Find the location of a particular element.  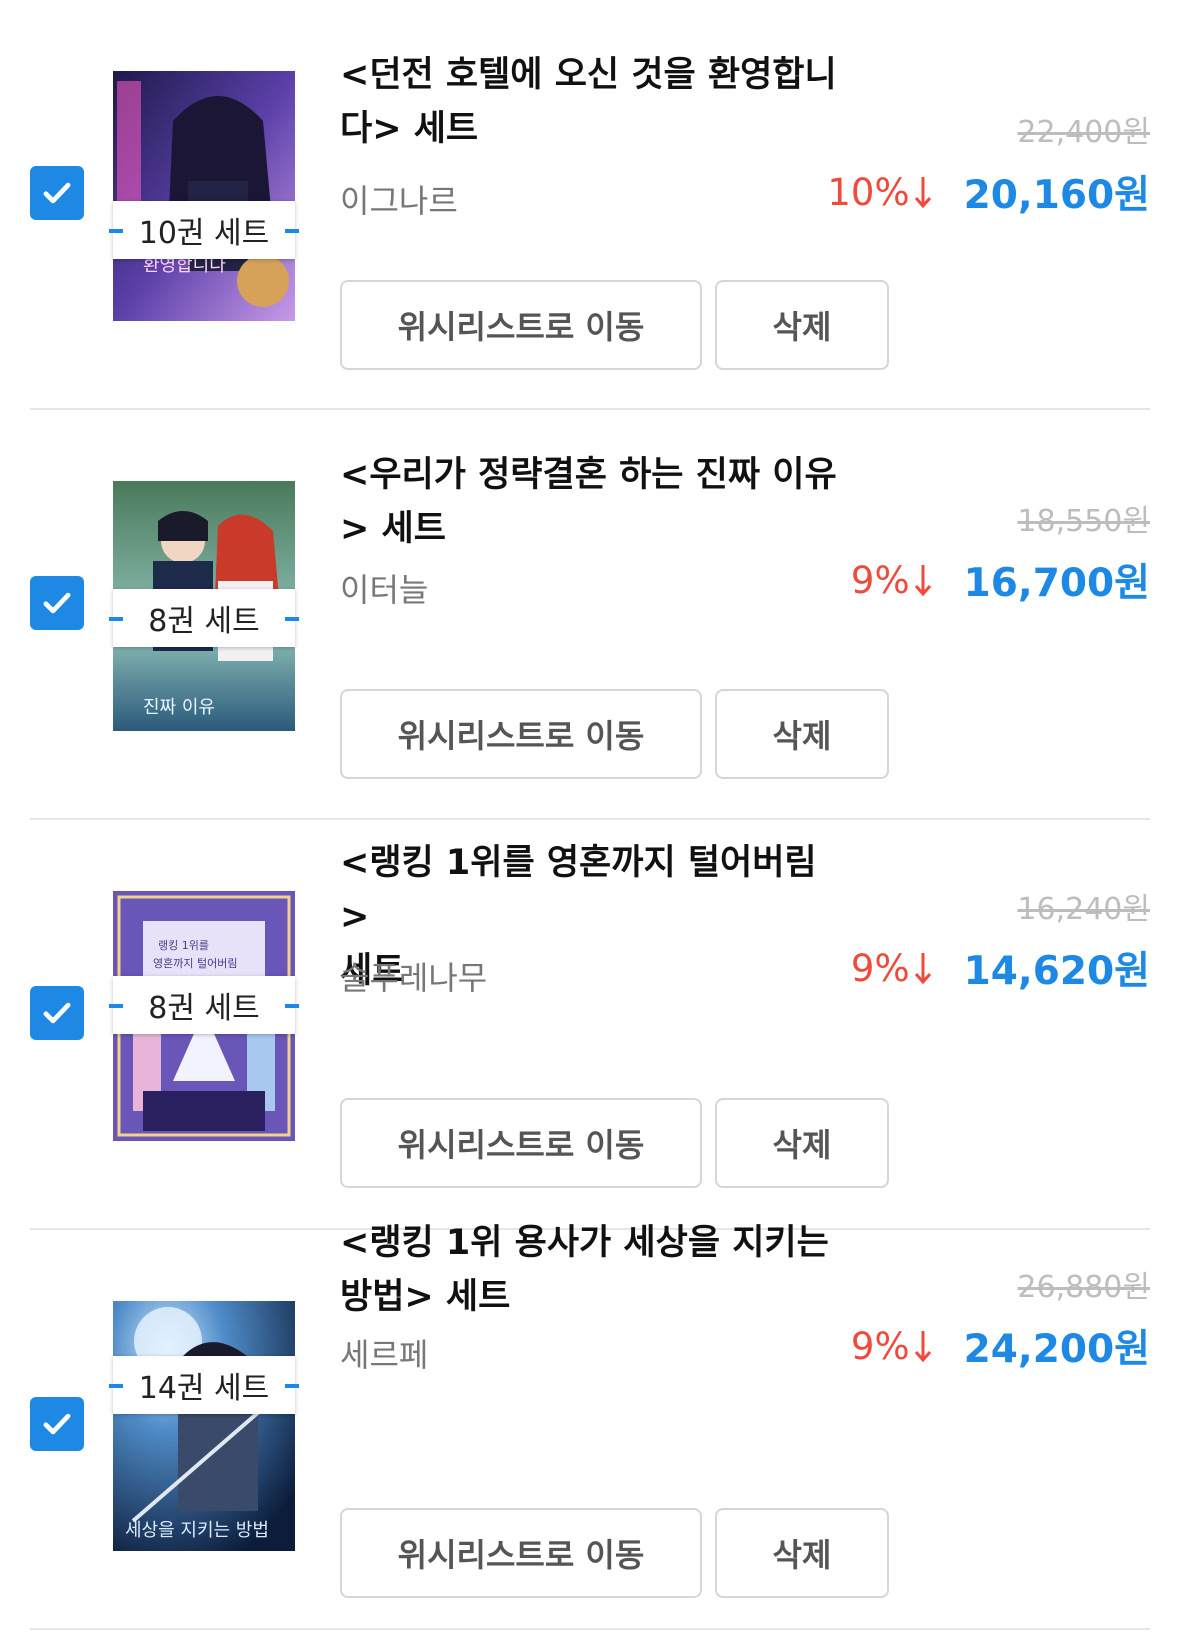

sale-price-row: 10% 20,160원 is located at coordinates (988, 192).